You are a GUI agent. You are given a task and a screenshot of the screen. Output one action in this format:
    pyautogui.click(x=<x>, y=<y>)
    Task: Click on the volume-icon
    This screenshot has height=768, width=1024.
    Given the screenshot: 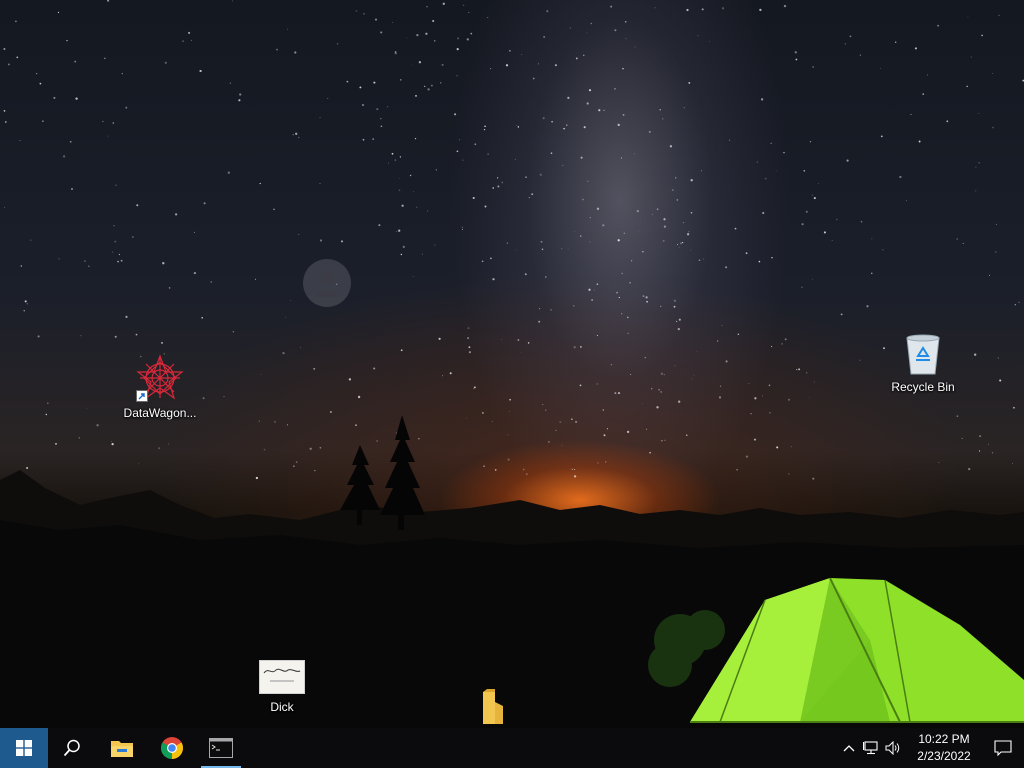 What is the action you would take?
    pyautogui.click(x=892, y=748)
    